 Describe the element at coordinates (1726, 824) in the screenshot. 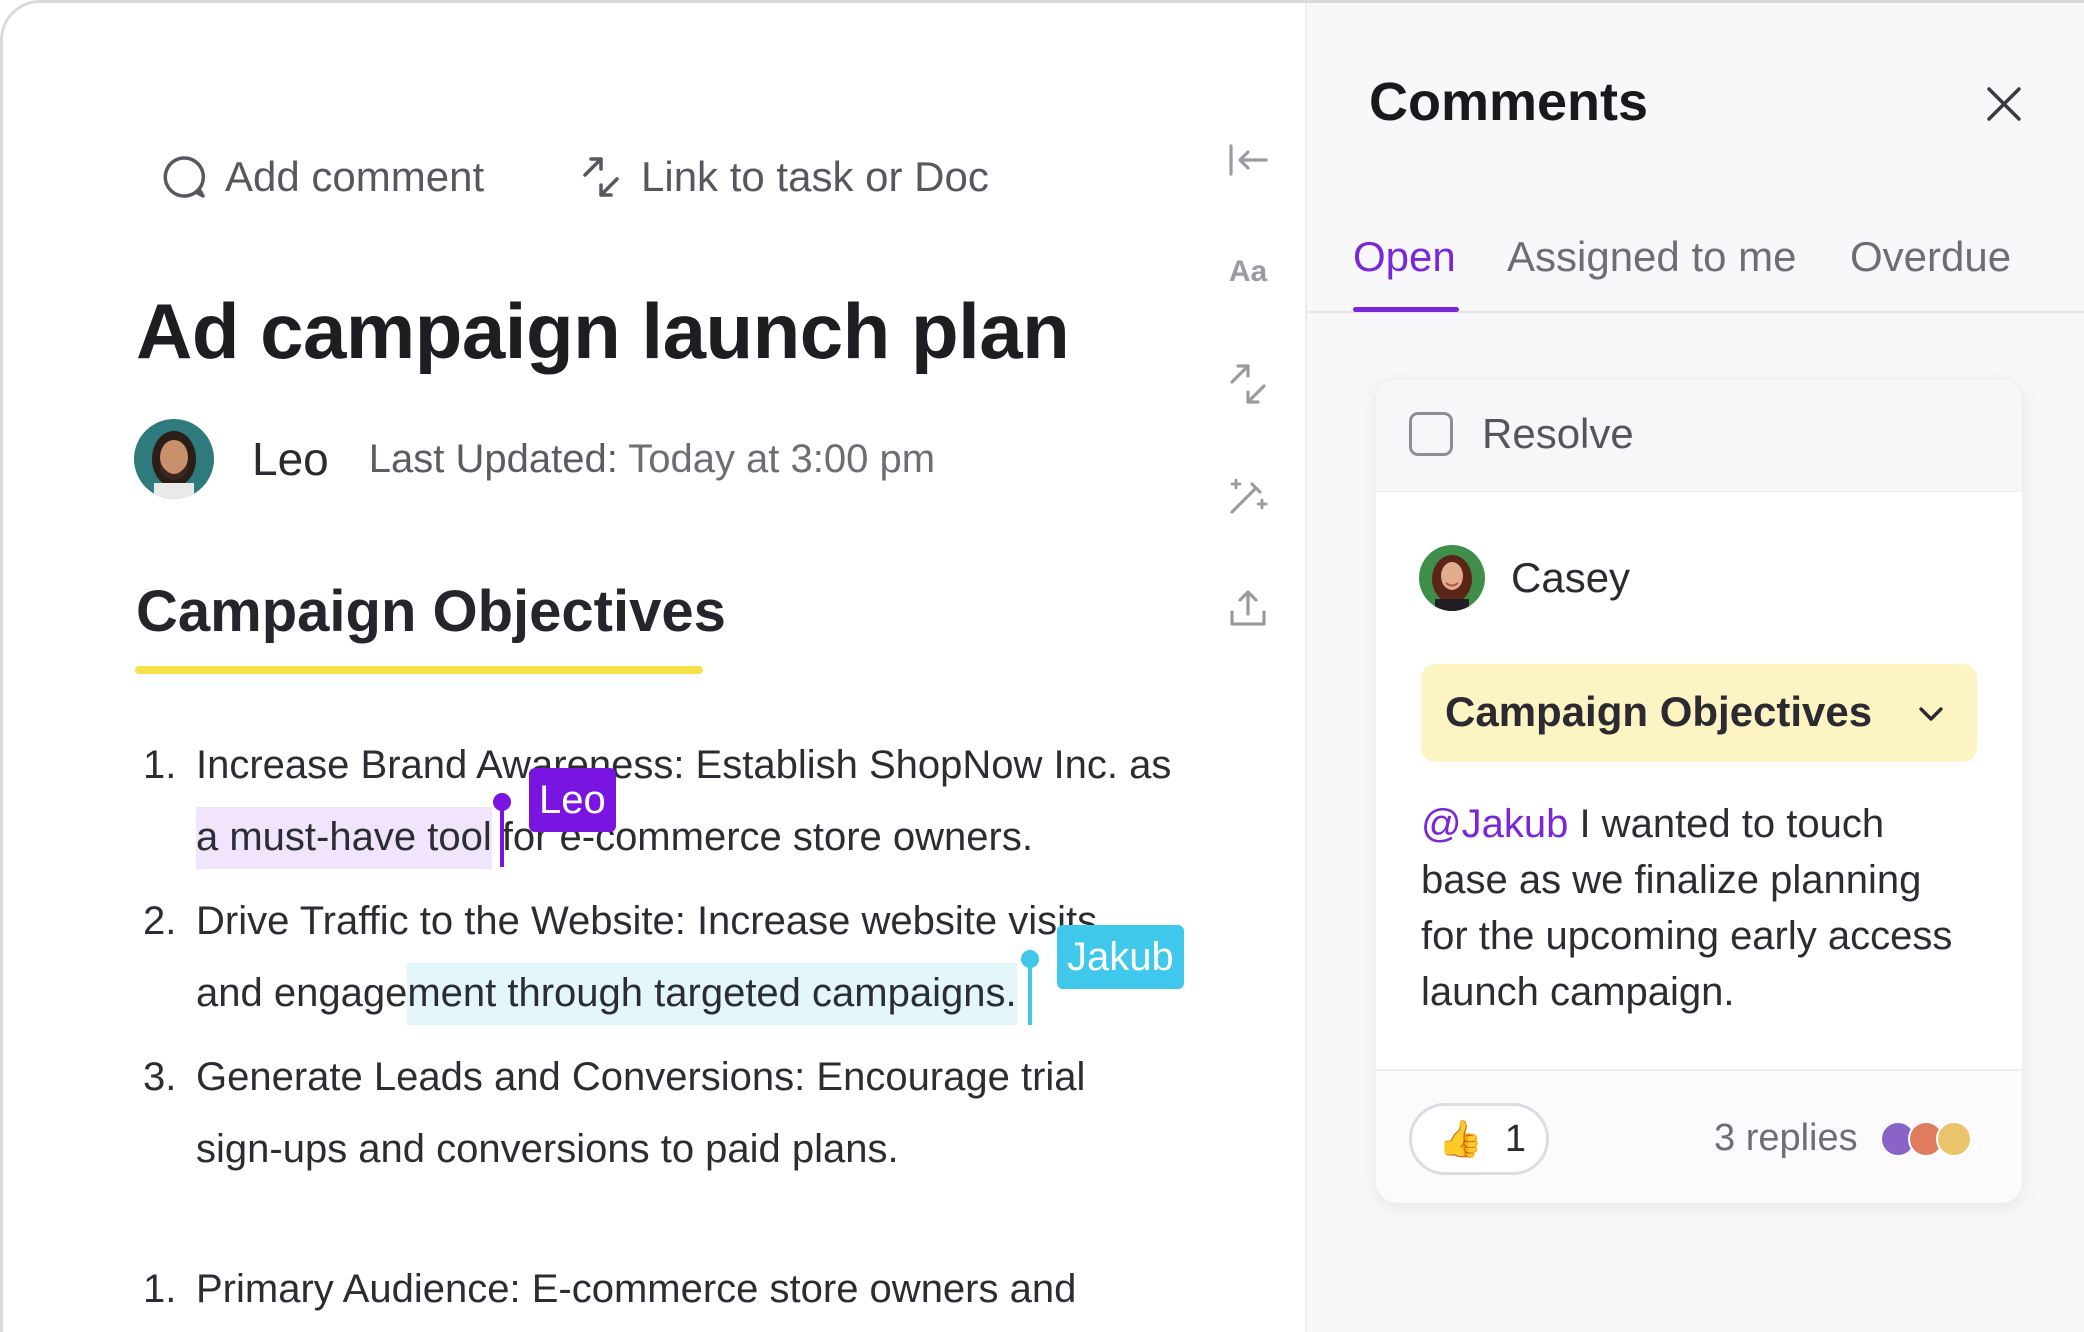

I see `comment-text: I wanted to touch` at that location.